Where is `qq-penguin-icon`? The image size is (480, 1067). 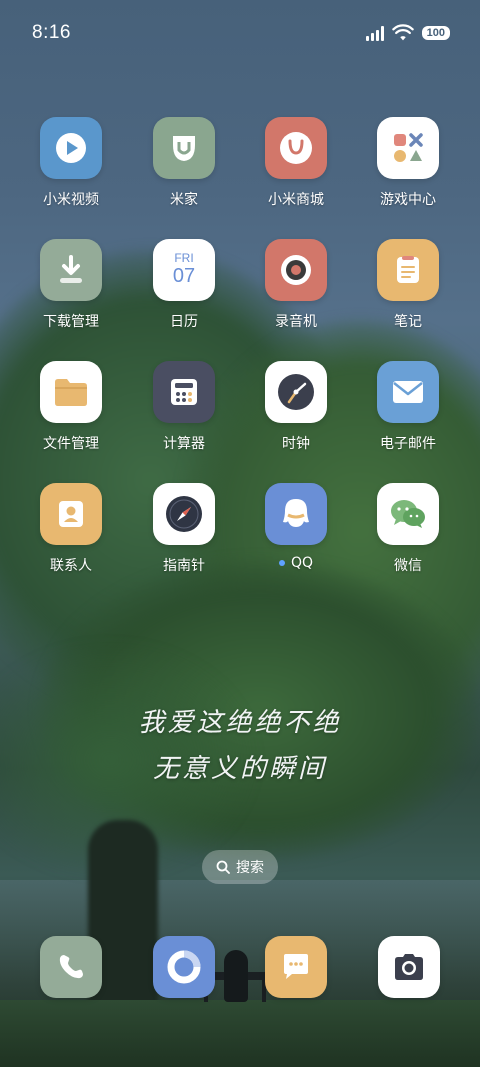 qq-penguin-icon is located at coordinates (296, 514).